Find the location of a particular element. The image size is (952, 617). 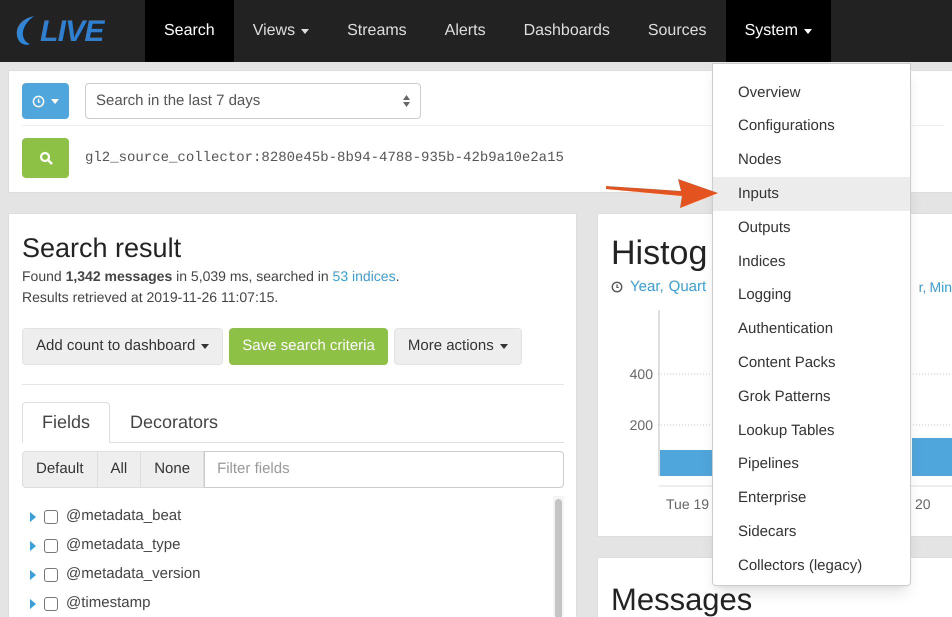

menu-item: Sidecars is located at coordinates (811, 532).